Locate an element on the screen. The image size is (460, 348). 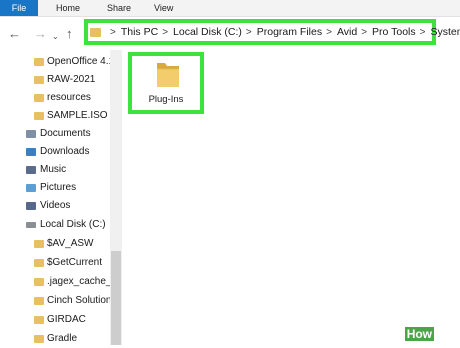
watermark-how-text: How is located at coordinates (419, 334).